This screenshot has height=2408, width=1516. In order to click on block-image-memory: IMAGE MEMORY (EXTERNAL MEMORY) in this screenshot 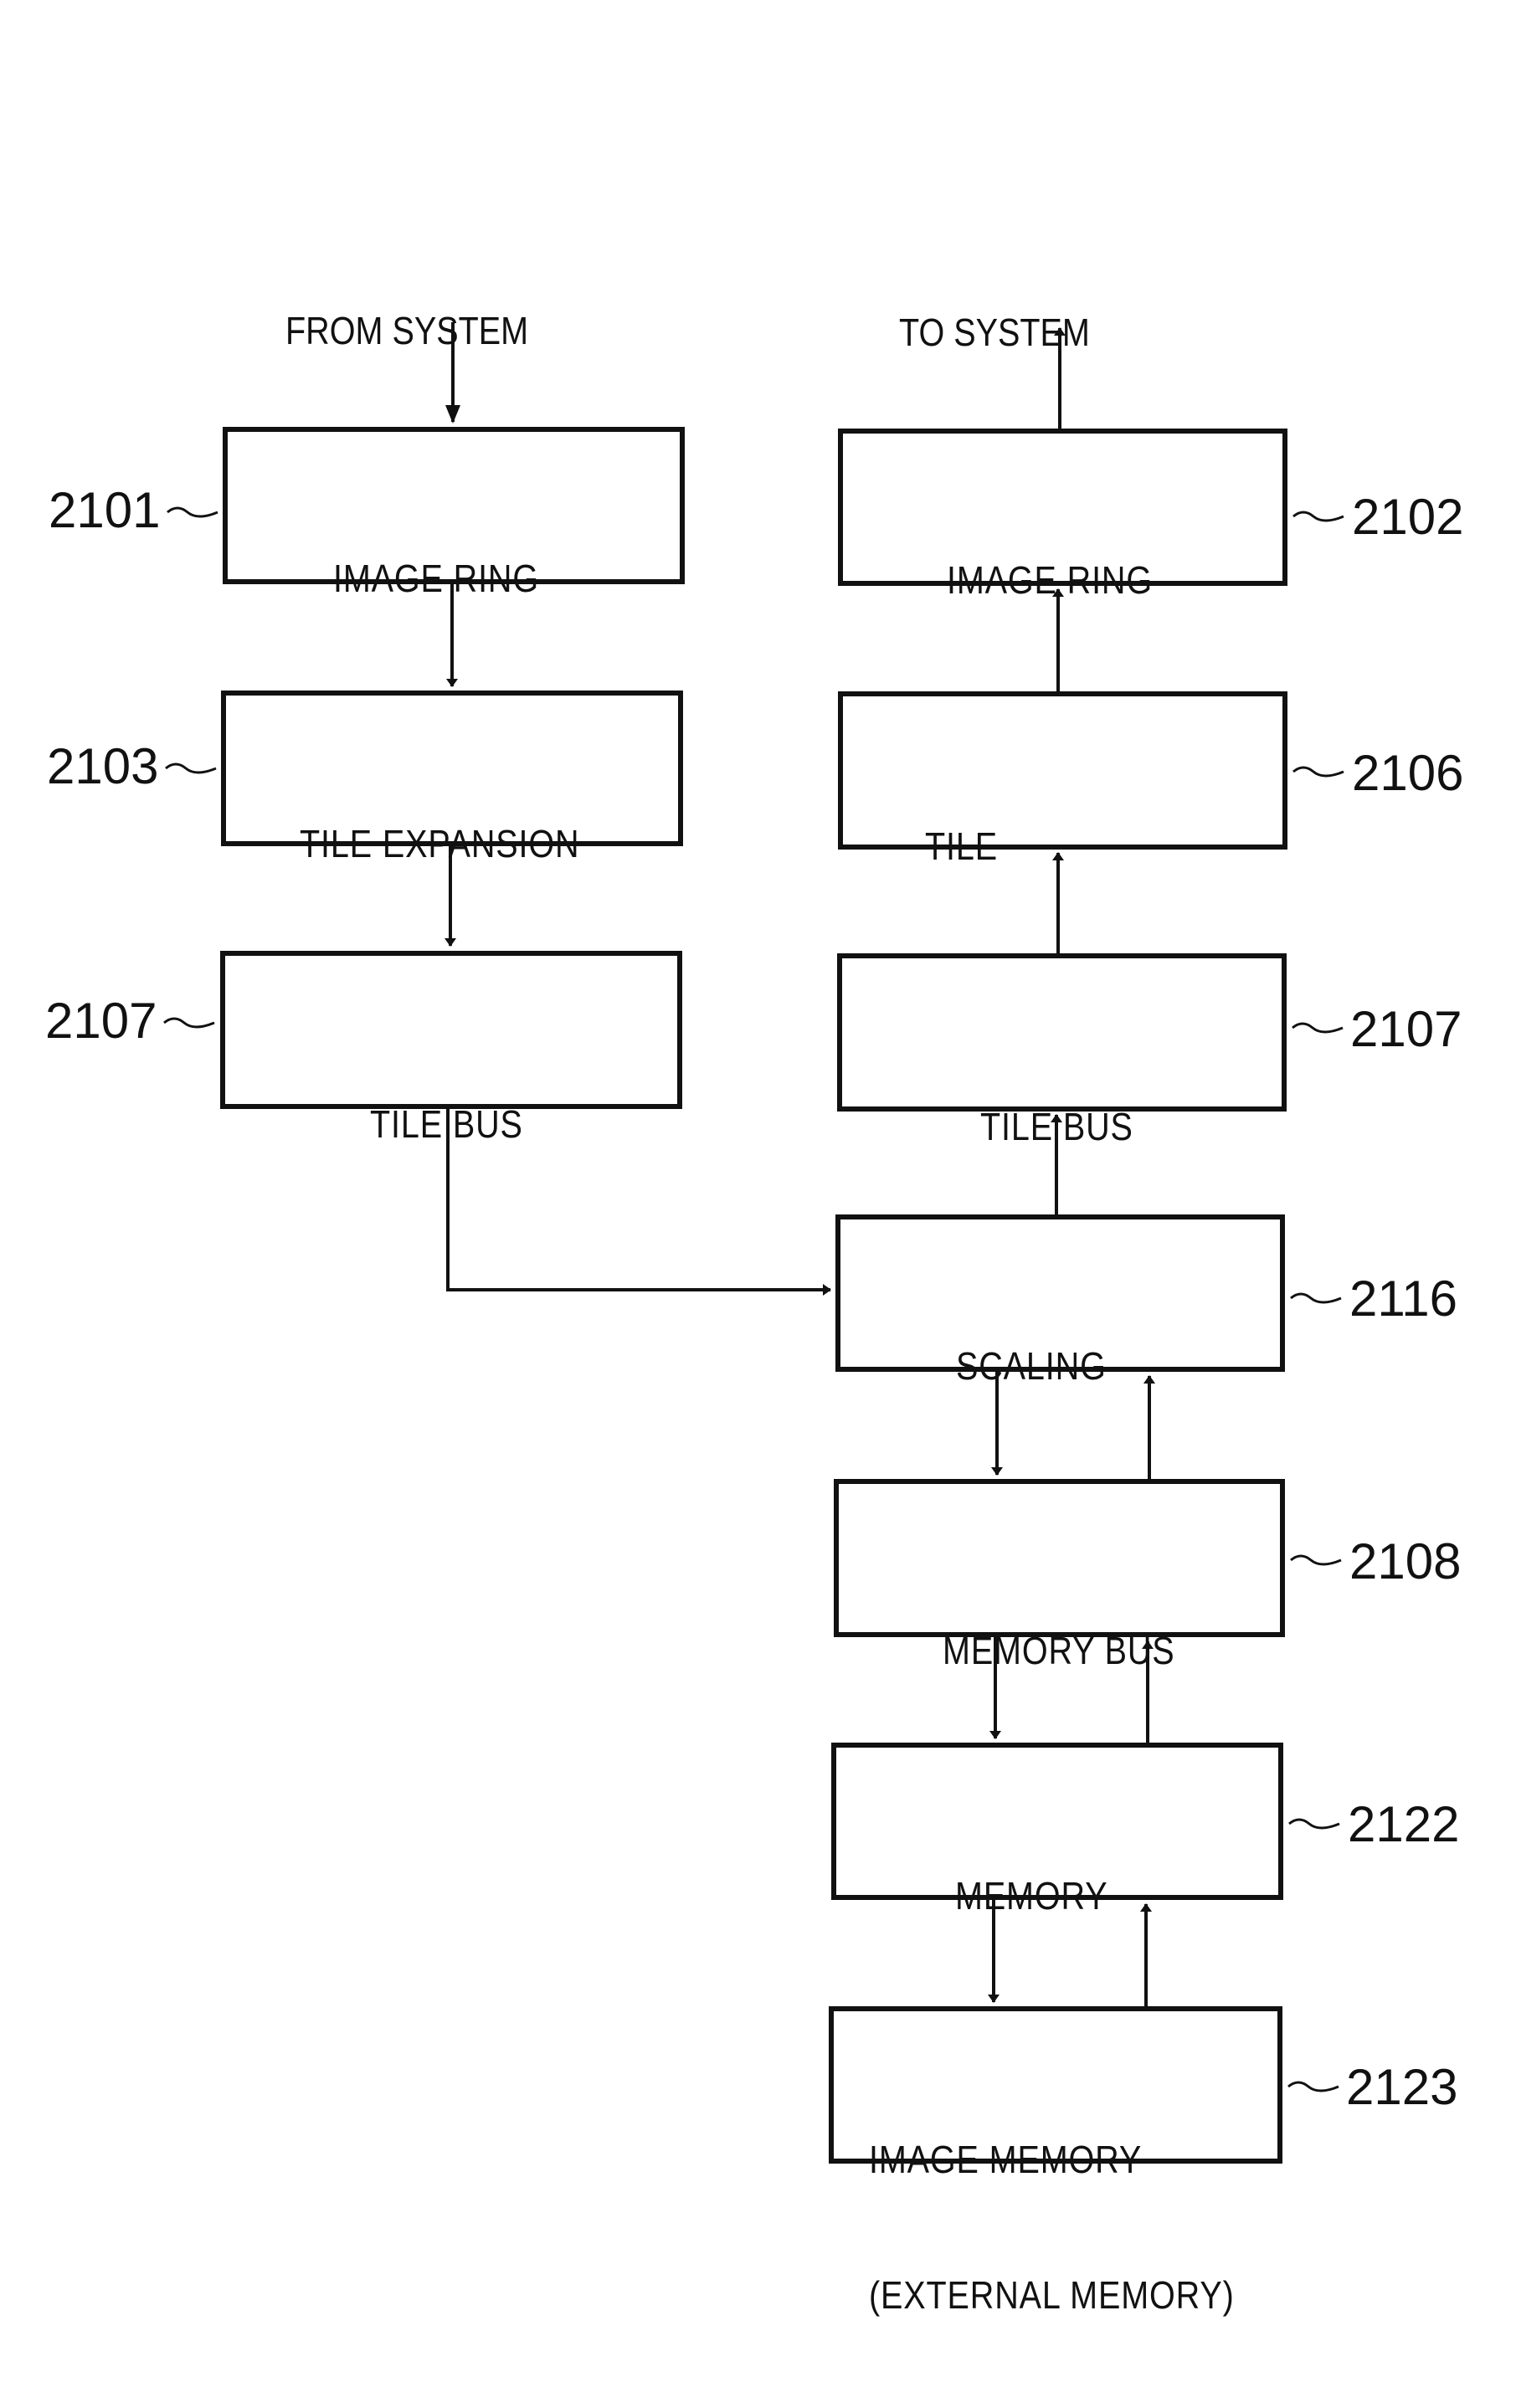, I will do `click(1055, 2161)`.